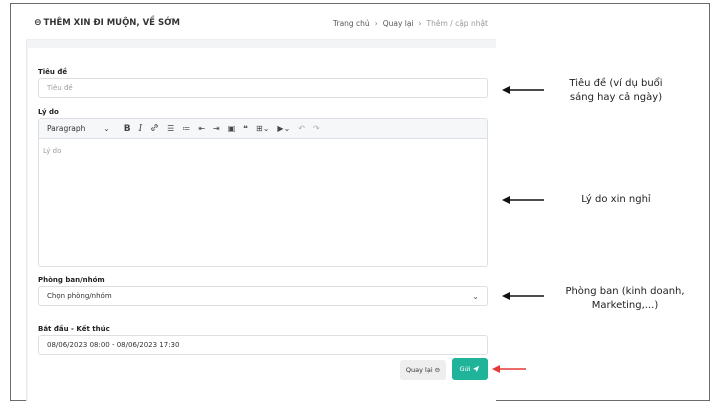 This screenshot has height=407, width=716. Describe the element at coordinates (457, 23) in the screenshot. I see `breadcrumb-current: Thêm / cập nhật` at that location.